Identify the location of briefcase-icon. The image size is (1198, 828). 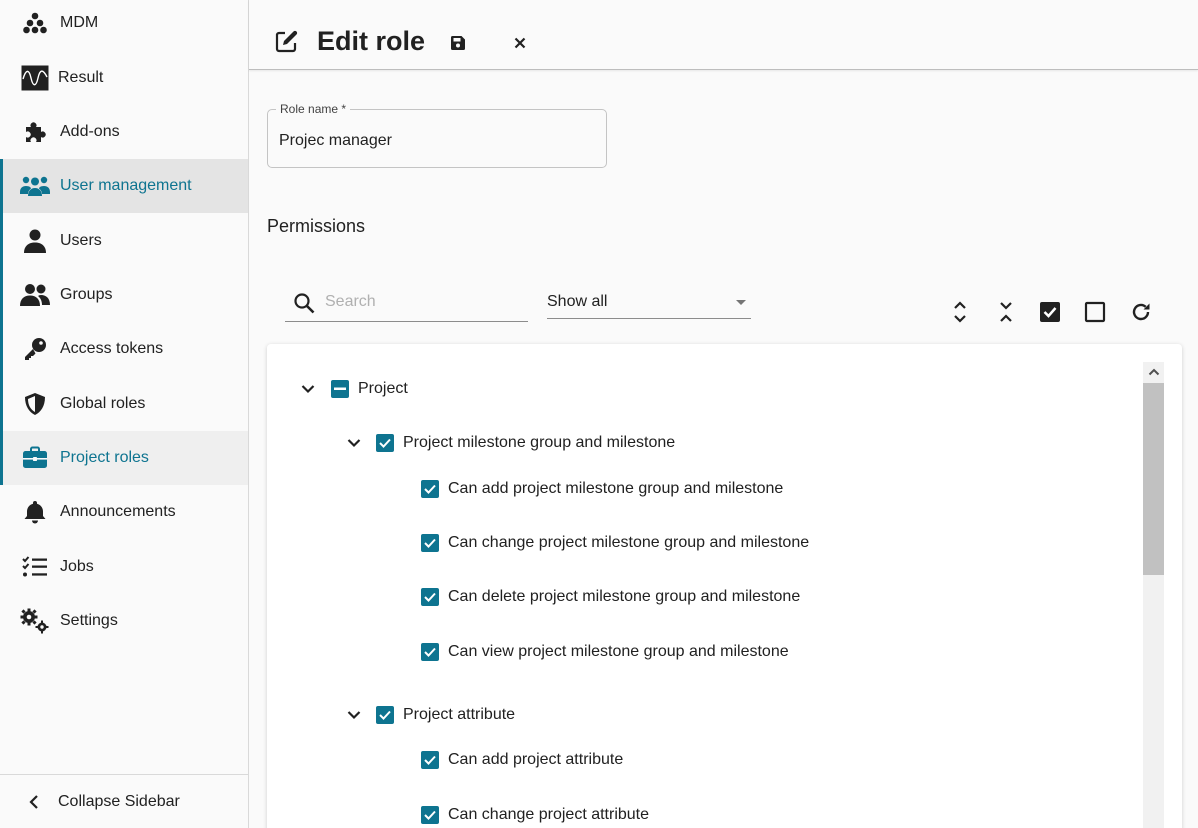
(35, 458).